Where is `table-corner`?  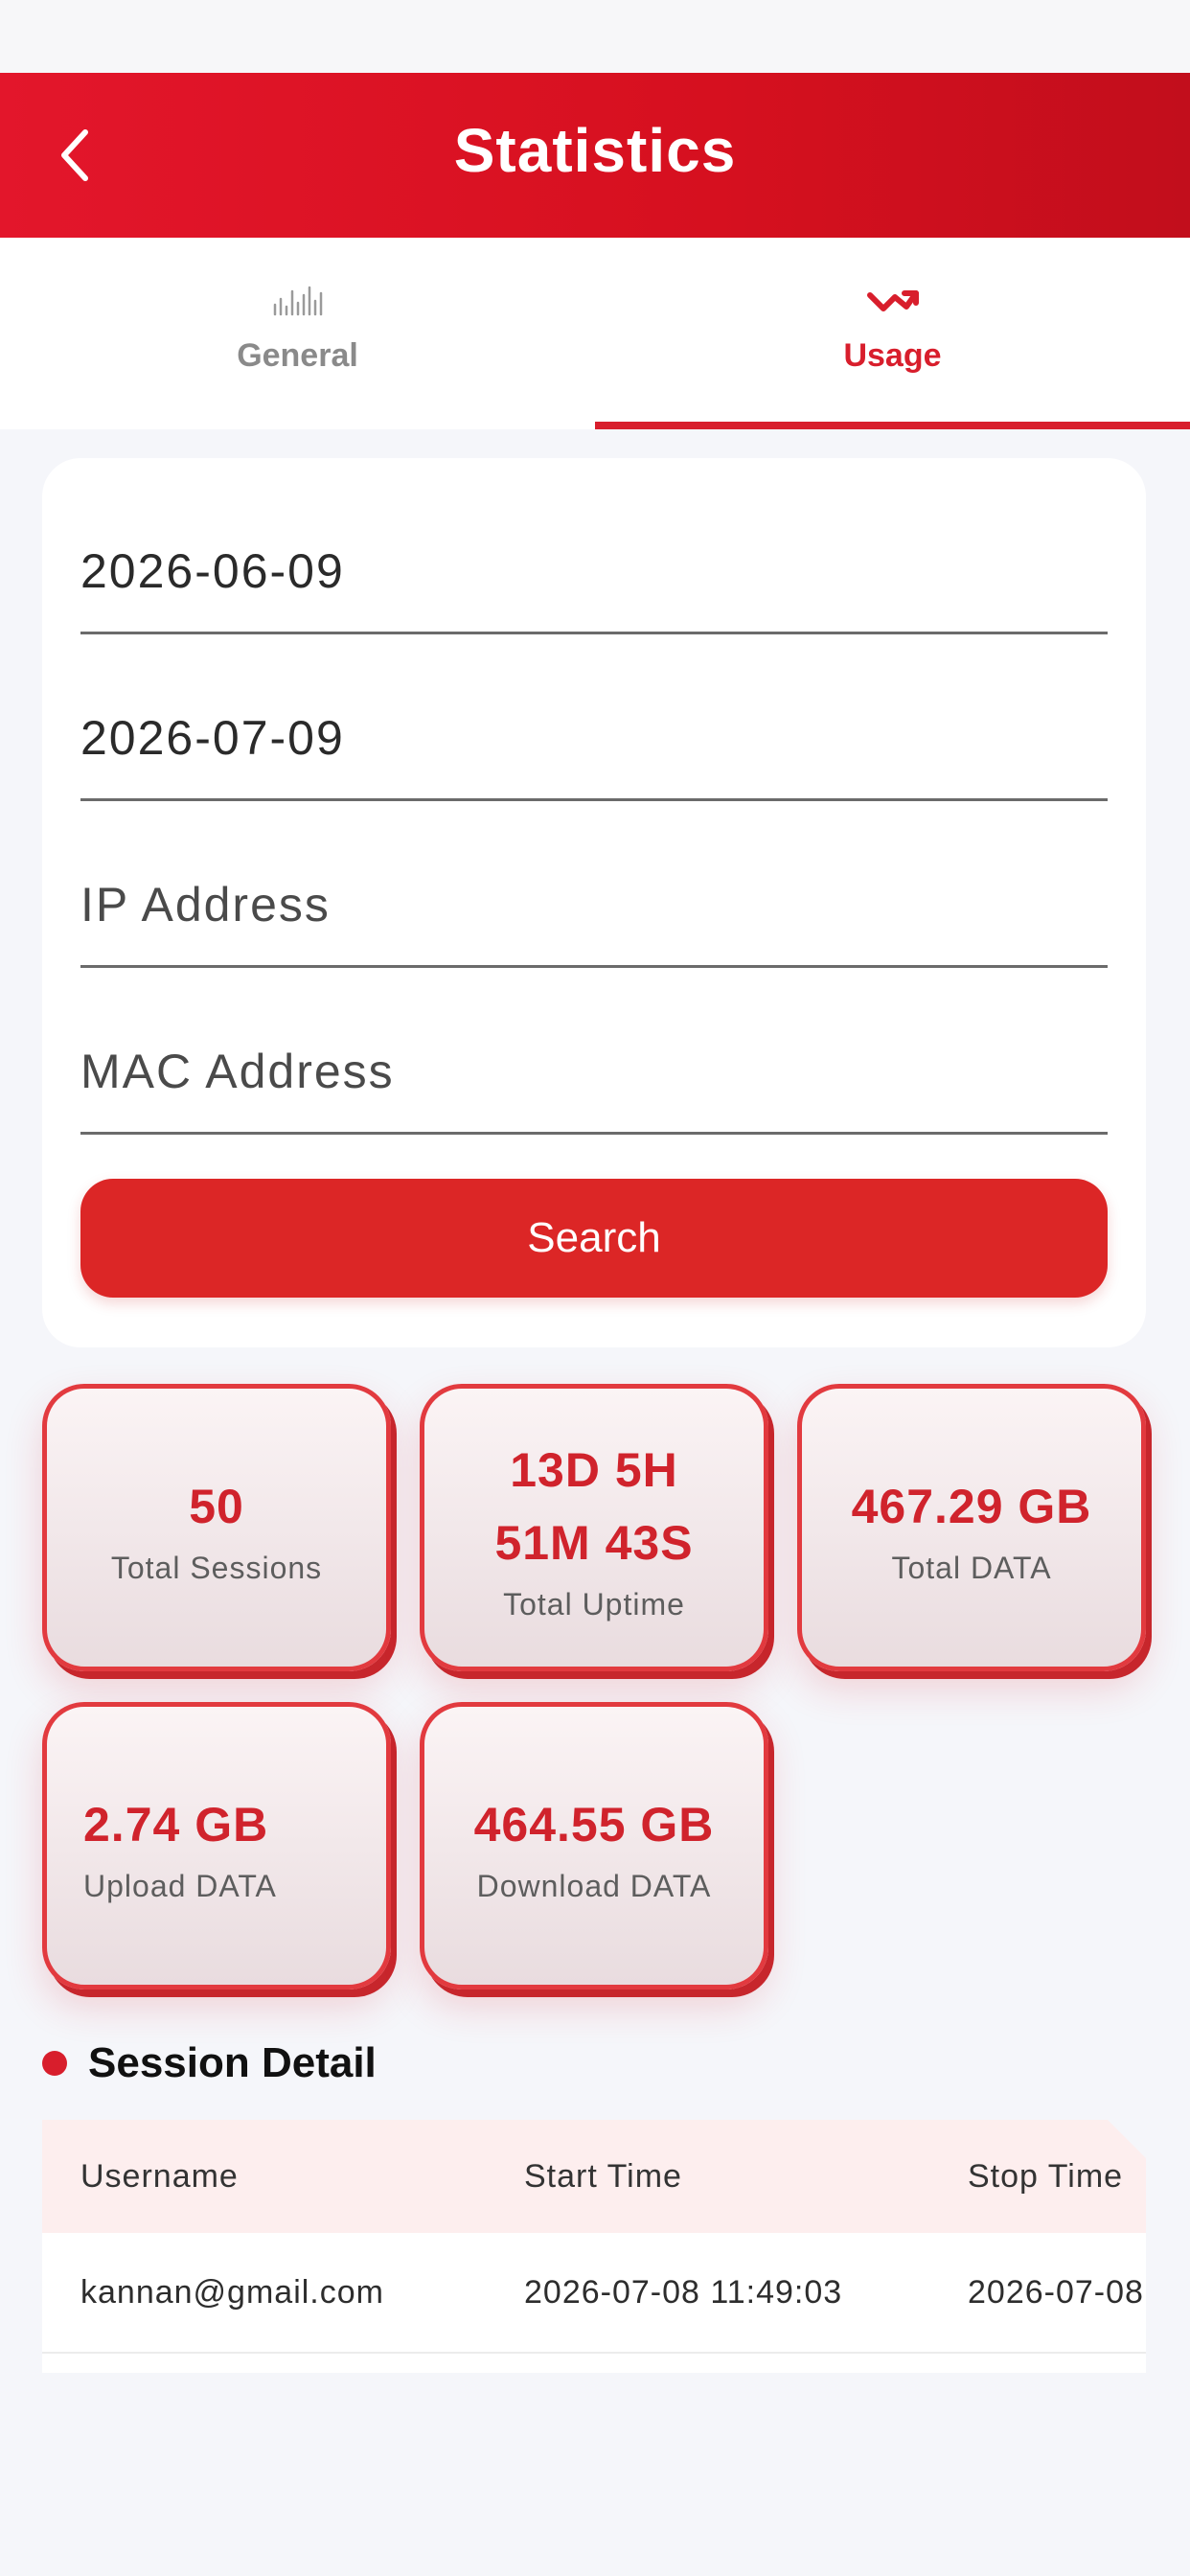 table-corner is located at coordinates (1127, 2139).